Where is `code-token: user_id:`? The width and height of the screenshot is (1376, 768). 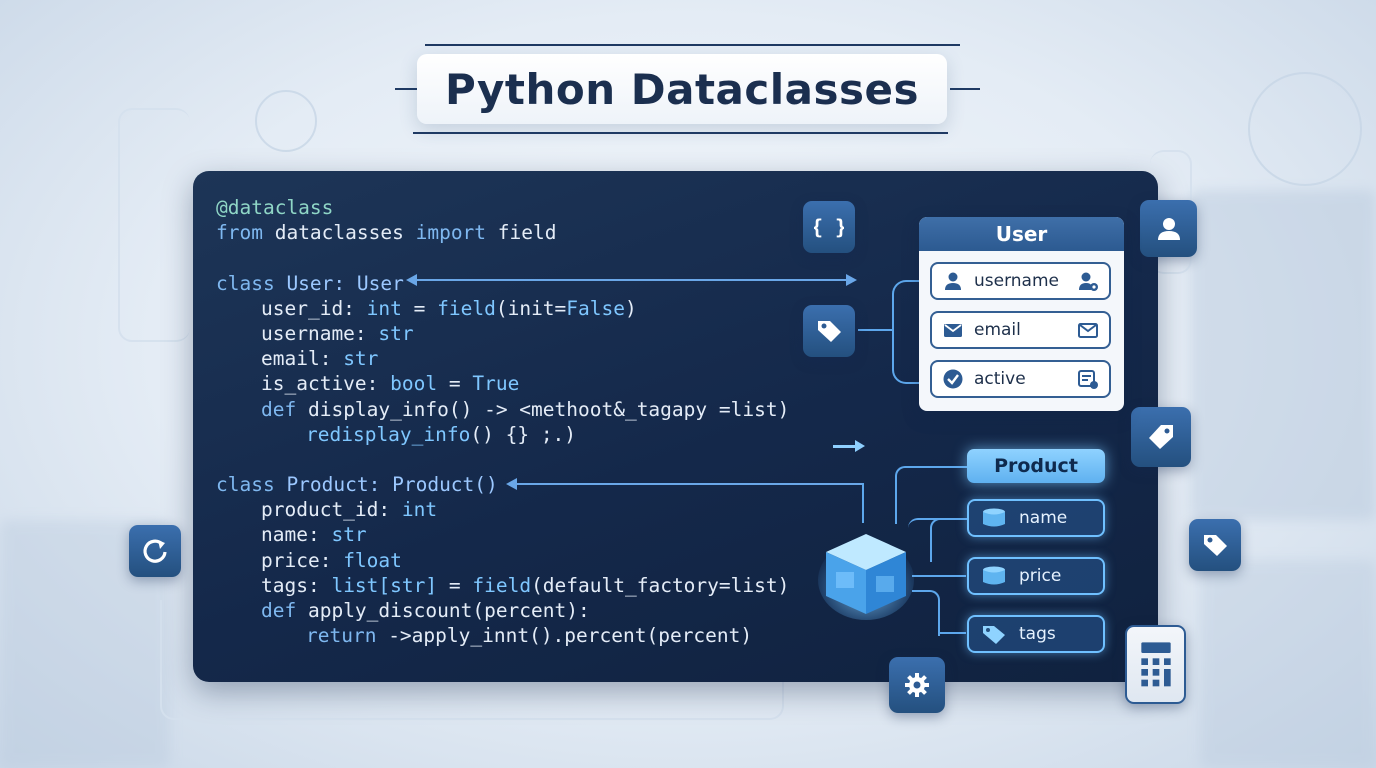
code-token: user_id: is located at coordinates (314, 308).